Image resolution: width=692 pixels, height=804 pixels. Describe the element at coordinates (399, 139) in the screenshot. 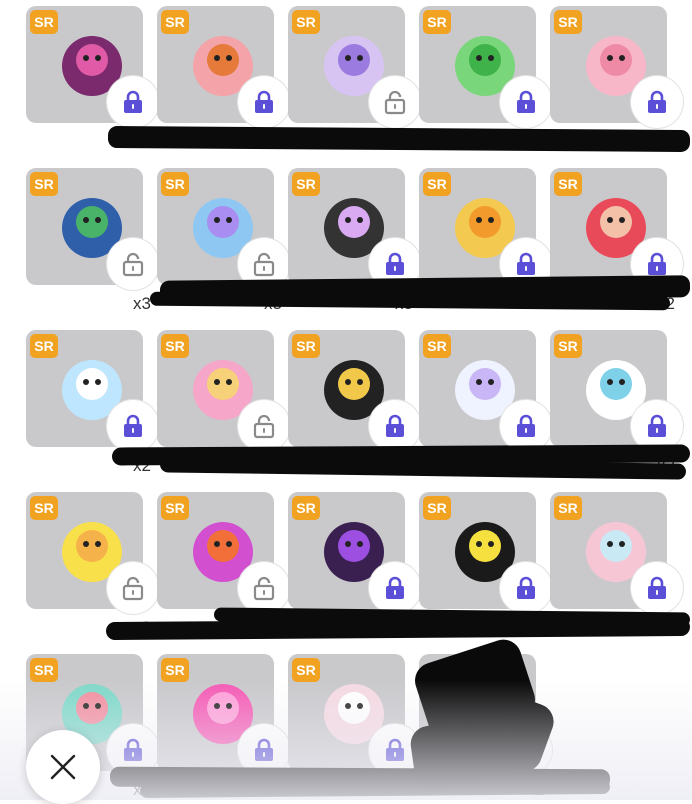

I see `redaction-scribble` at that location.